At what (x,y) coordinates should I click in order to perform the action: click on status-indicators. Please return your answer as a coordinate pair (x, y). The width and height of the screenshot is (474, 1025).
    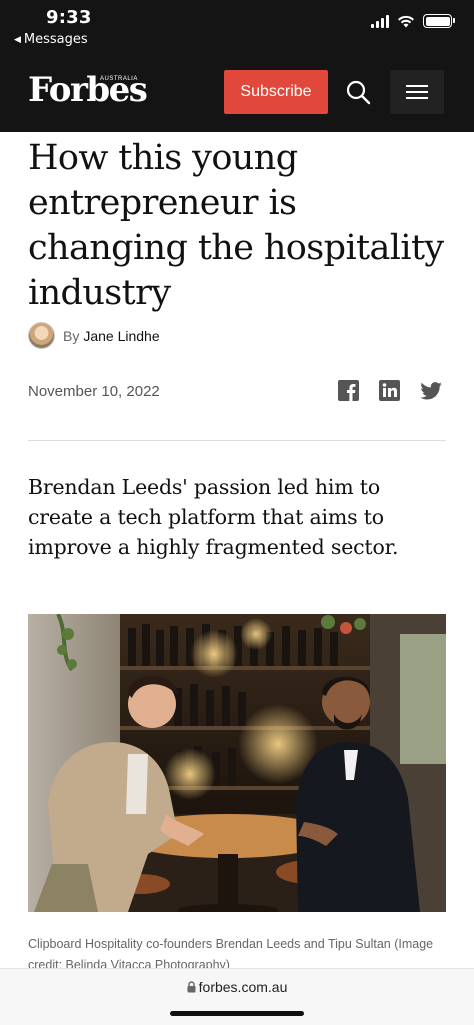
    Looking at the image, I should click on (413, 21).